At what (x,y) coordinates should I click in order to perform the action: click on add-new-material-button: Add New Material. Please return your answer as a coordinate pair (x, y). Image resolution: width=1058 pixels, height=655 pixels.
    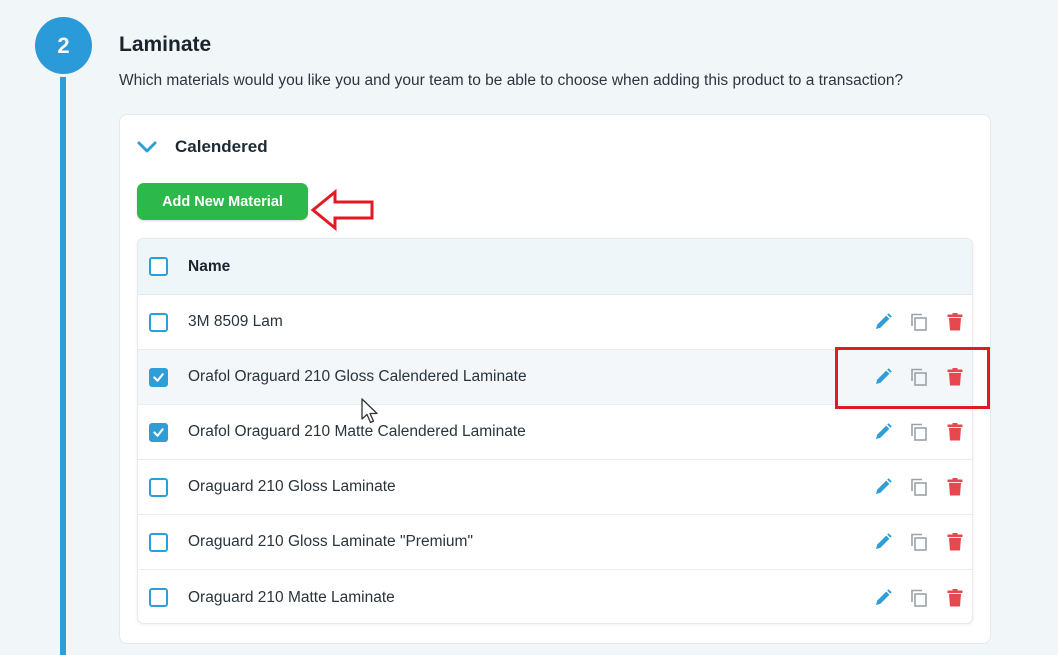
    Looking at the image, I should click on (222, 201).